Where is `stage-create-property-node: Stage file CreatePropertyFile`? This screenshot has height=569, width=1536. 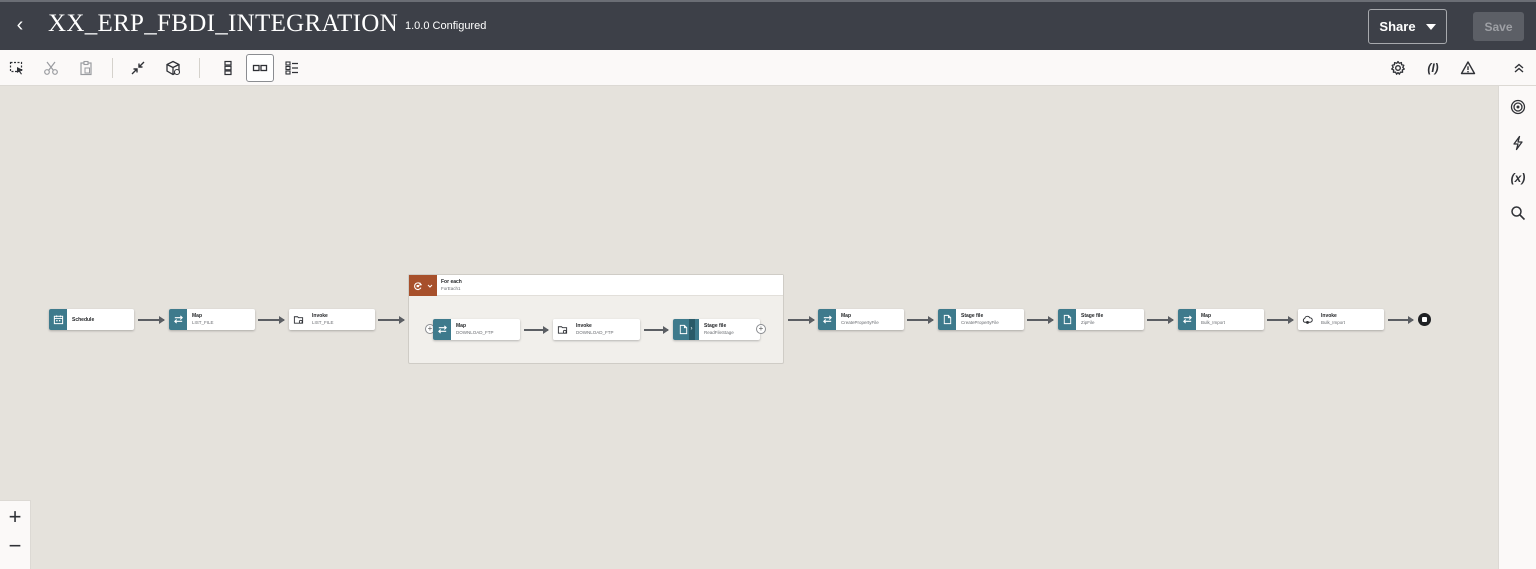
stage-create-property-node: Stage file CreatePropertyFile is located at coordinates (981, 319).